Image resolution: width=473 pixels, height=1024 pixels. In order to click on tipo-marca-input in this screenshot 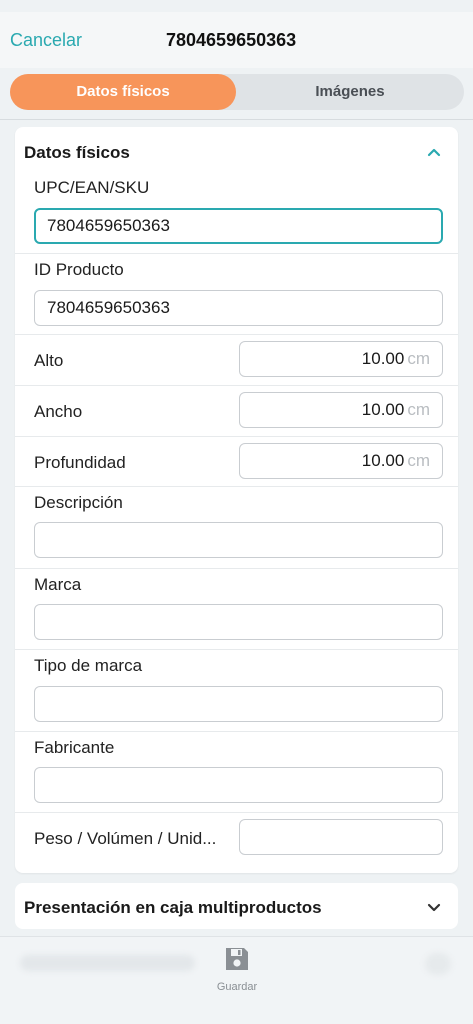, I will do `click(238, 704)`.